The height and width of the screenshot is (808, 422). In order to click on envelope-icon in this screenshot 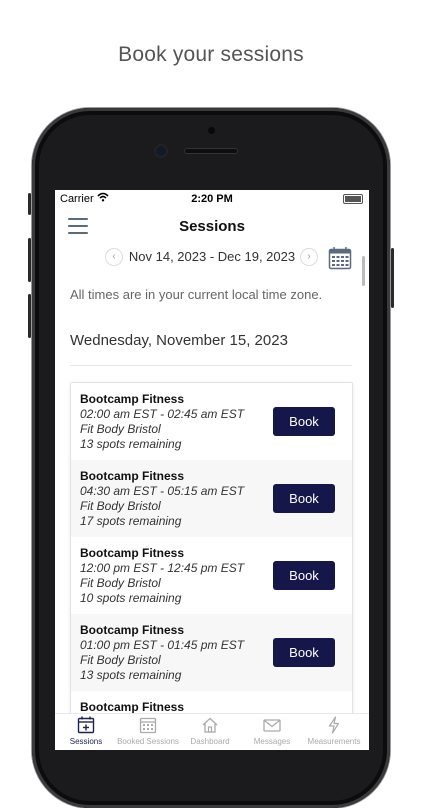, I will do `click(272, 725)`.